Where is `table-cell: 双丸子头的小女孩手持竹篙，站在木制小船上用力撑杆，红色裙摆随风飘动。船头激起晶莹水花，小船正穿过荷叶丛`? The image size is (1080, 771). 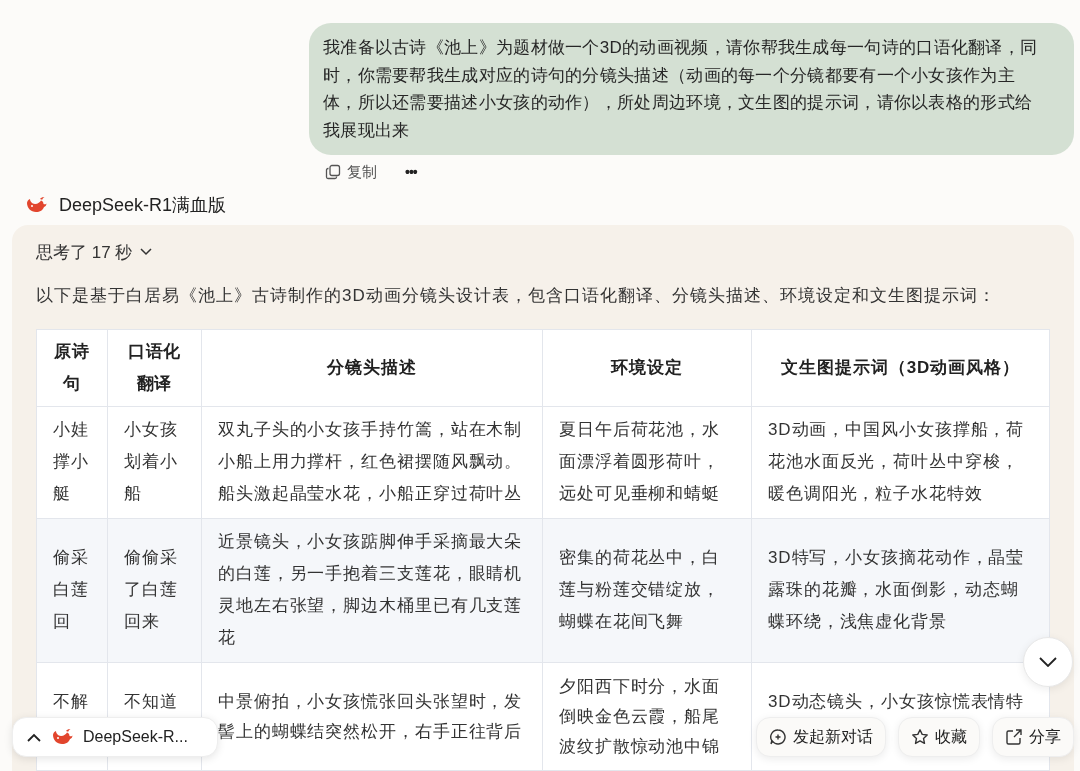 table-cell: 双丸子头的小女孩手持竹篙，站在木制小船上用力撑杆，红色裙摆随风飘动。船头激起晶莹水花，小船正穿过荷叶丛 is located at coordinates (372, 462).